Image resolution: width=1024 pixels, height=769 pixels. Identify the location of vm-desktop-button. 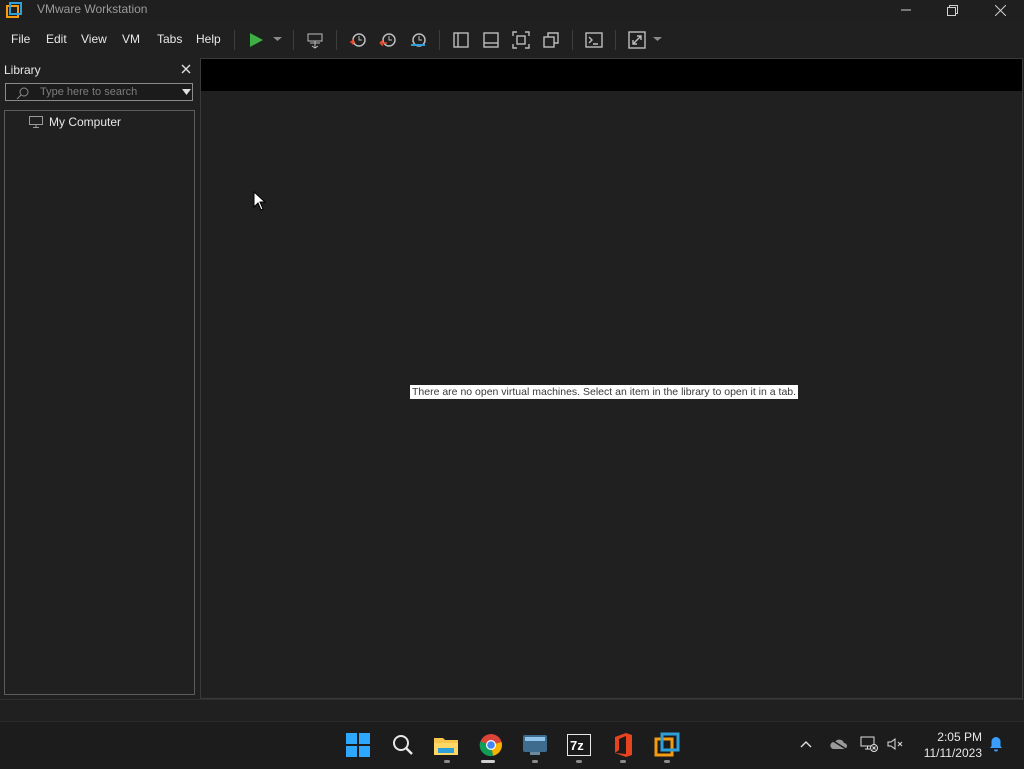
(535, 745).